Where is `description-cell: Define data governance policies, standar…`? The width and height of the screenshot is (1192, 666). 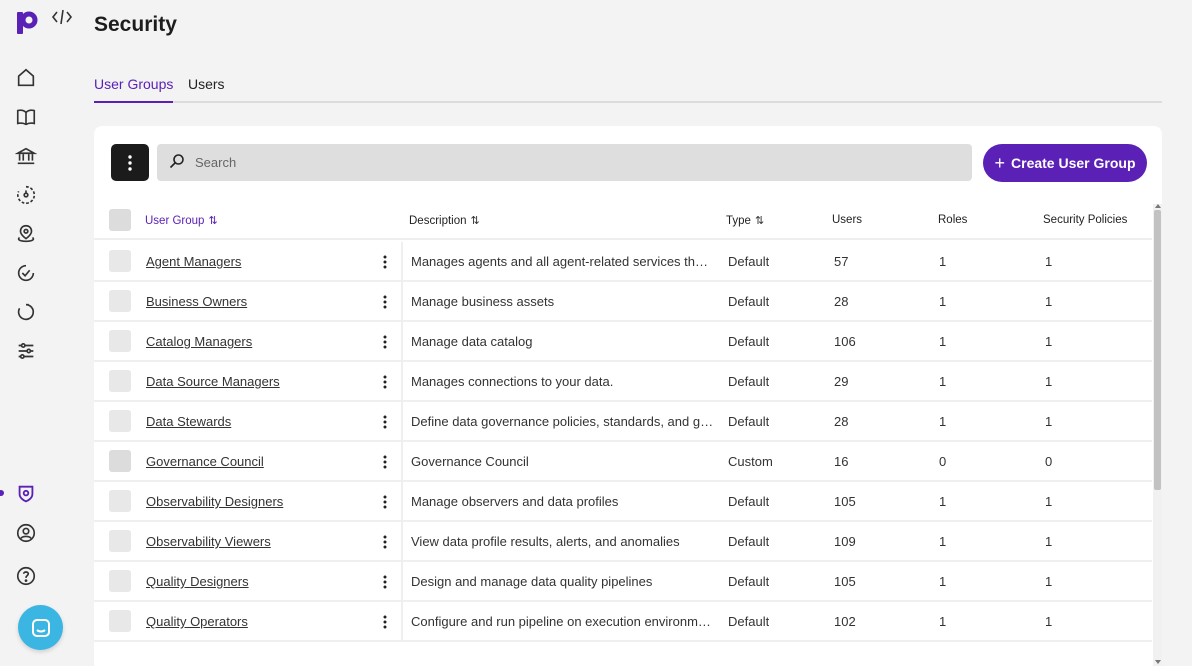
description-cell: Define data governance policies, standar… is located at coordinates (562, 421).